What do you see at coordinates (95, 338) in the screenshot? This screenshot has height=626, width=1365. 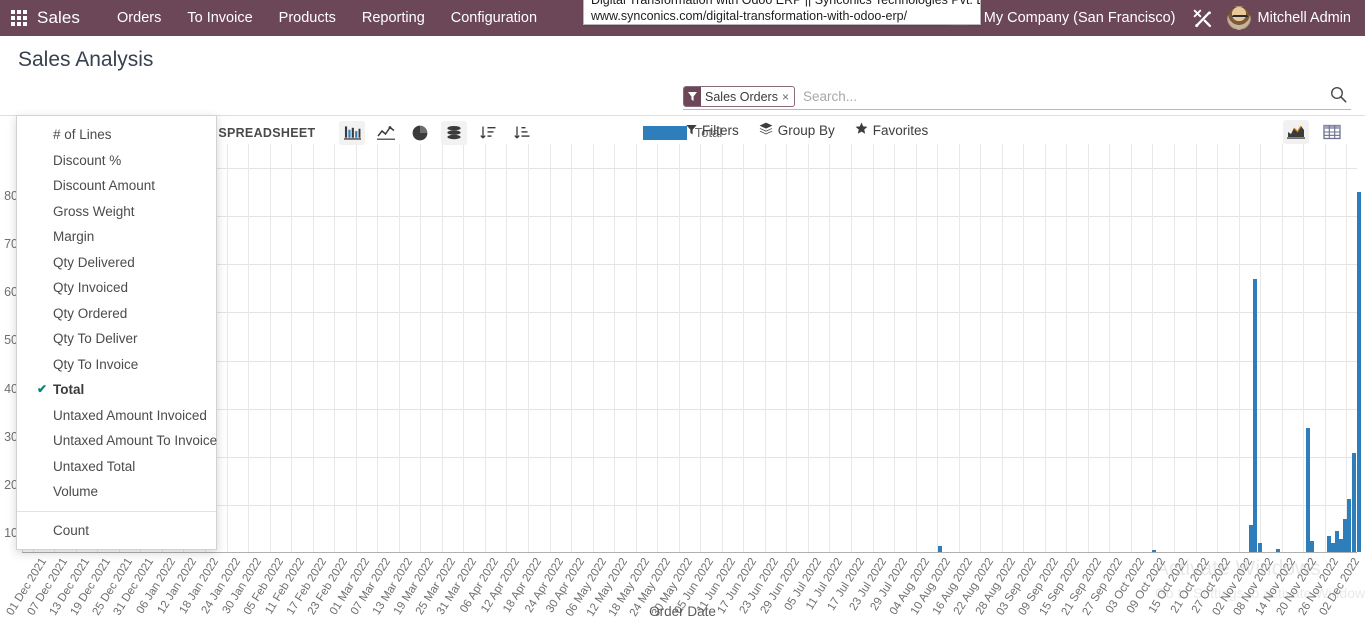 I see `measures-menu-item-label: Qty To Deliver` at bounding box center [95, 338].